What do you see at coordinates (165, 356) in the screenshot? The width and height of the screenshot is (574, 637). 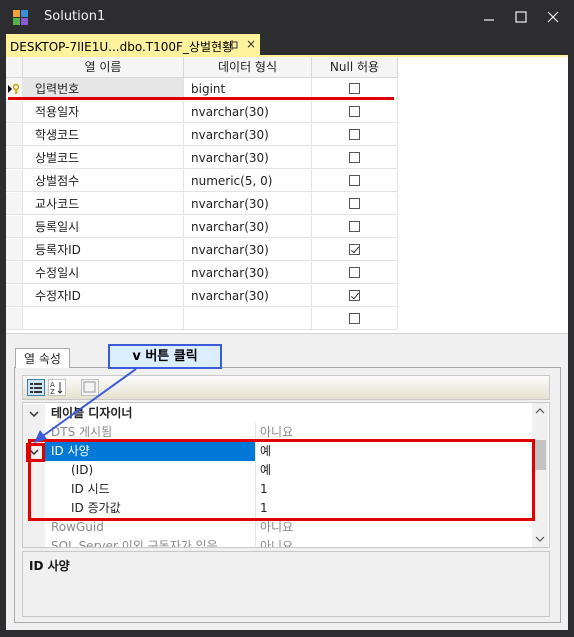 I see `annotation-callout: v 버튼 클릭` at bounding box center [165, 356].